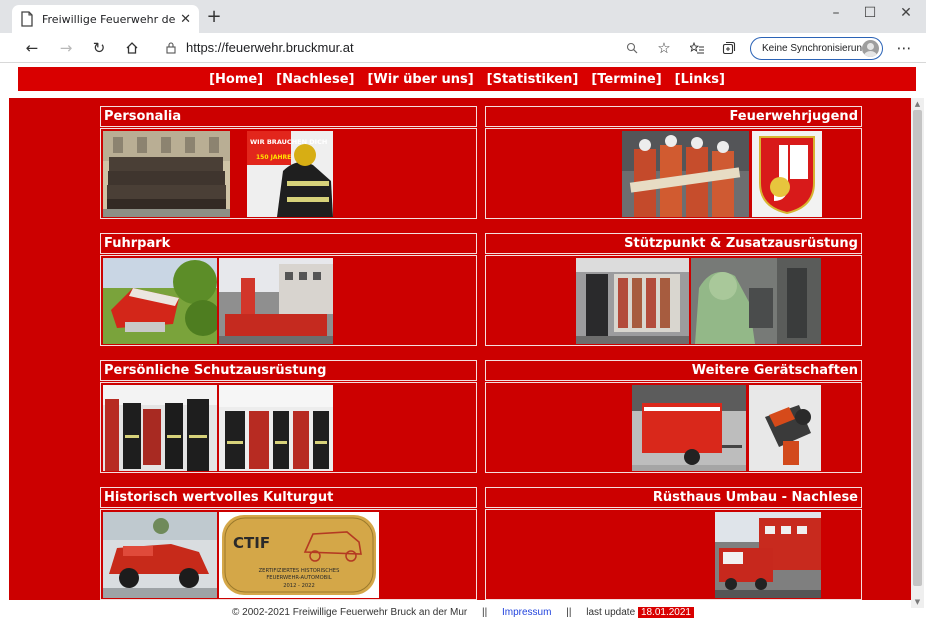 Image resolution: width=926 pixels, height=620 pixels. Describe the element at coordinates (632, 301) in the screenshot. I see `photo-equipment-room` at that location.